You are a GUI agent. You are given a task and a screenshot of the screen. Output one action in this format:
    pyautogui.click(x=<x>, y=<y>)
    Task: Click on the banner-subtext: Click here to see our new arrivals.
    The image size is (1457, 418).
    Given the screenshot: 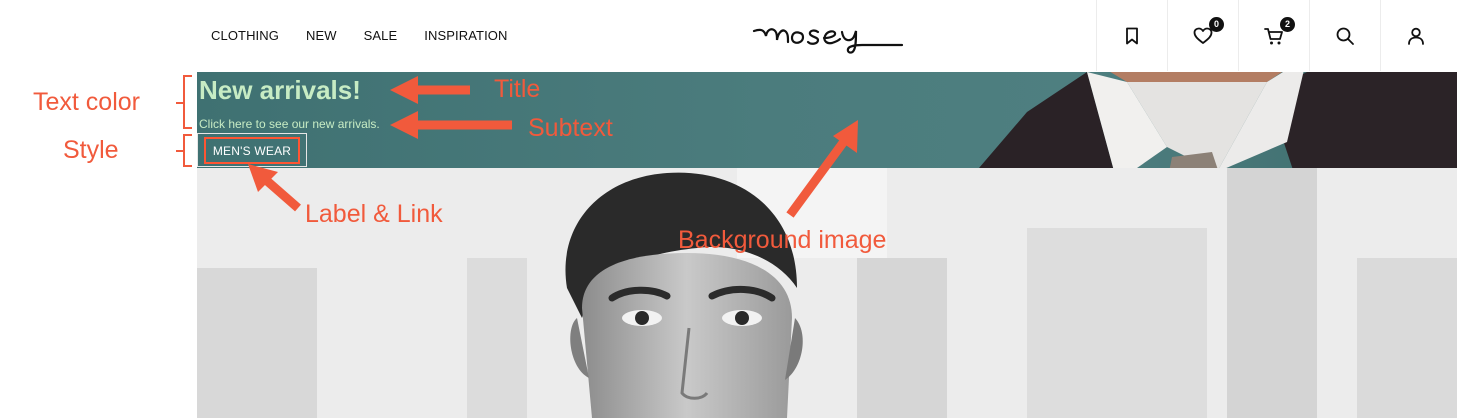 What is the action you would take?
    pyautogui.click(x=289, y=124)
    